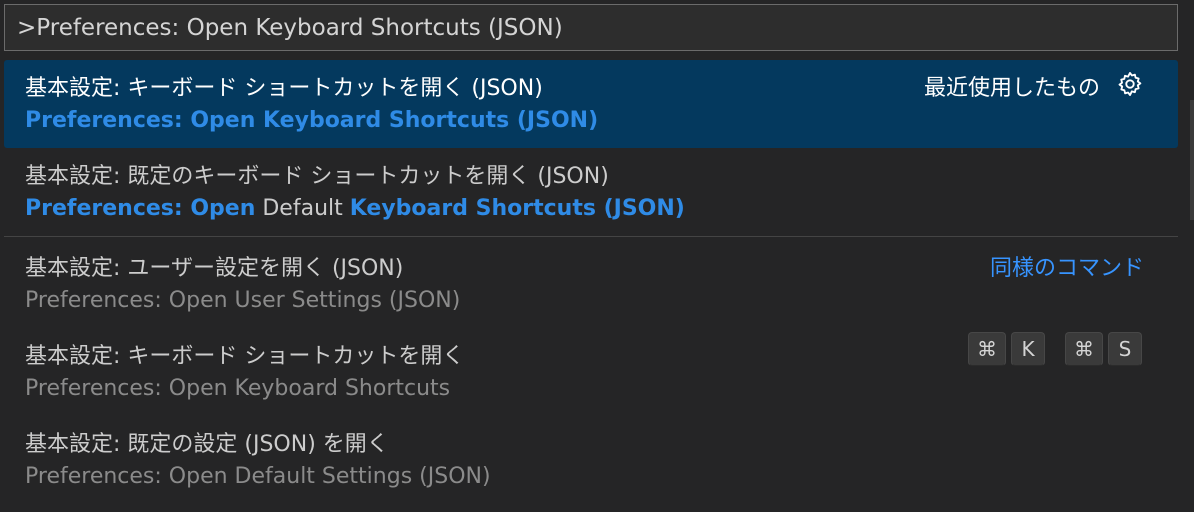 The image size is (1194, 512). What do you see at coordinates (284, 88) in the screenshot?
I see `command-label: 基本設定: キーボード ショートカットを開く (JSON)` at bounding box center [284, 88].